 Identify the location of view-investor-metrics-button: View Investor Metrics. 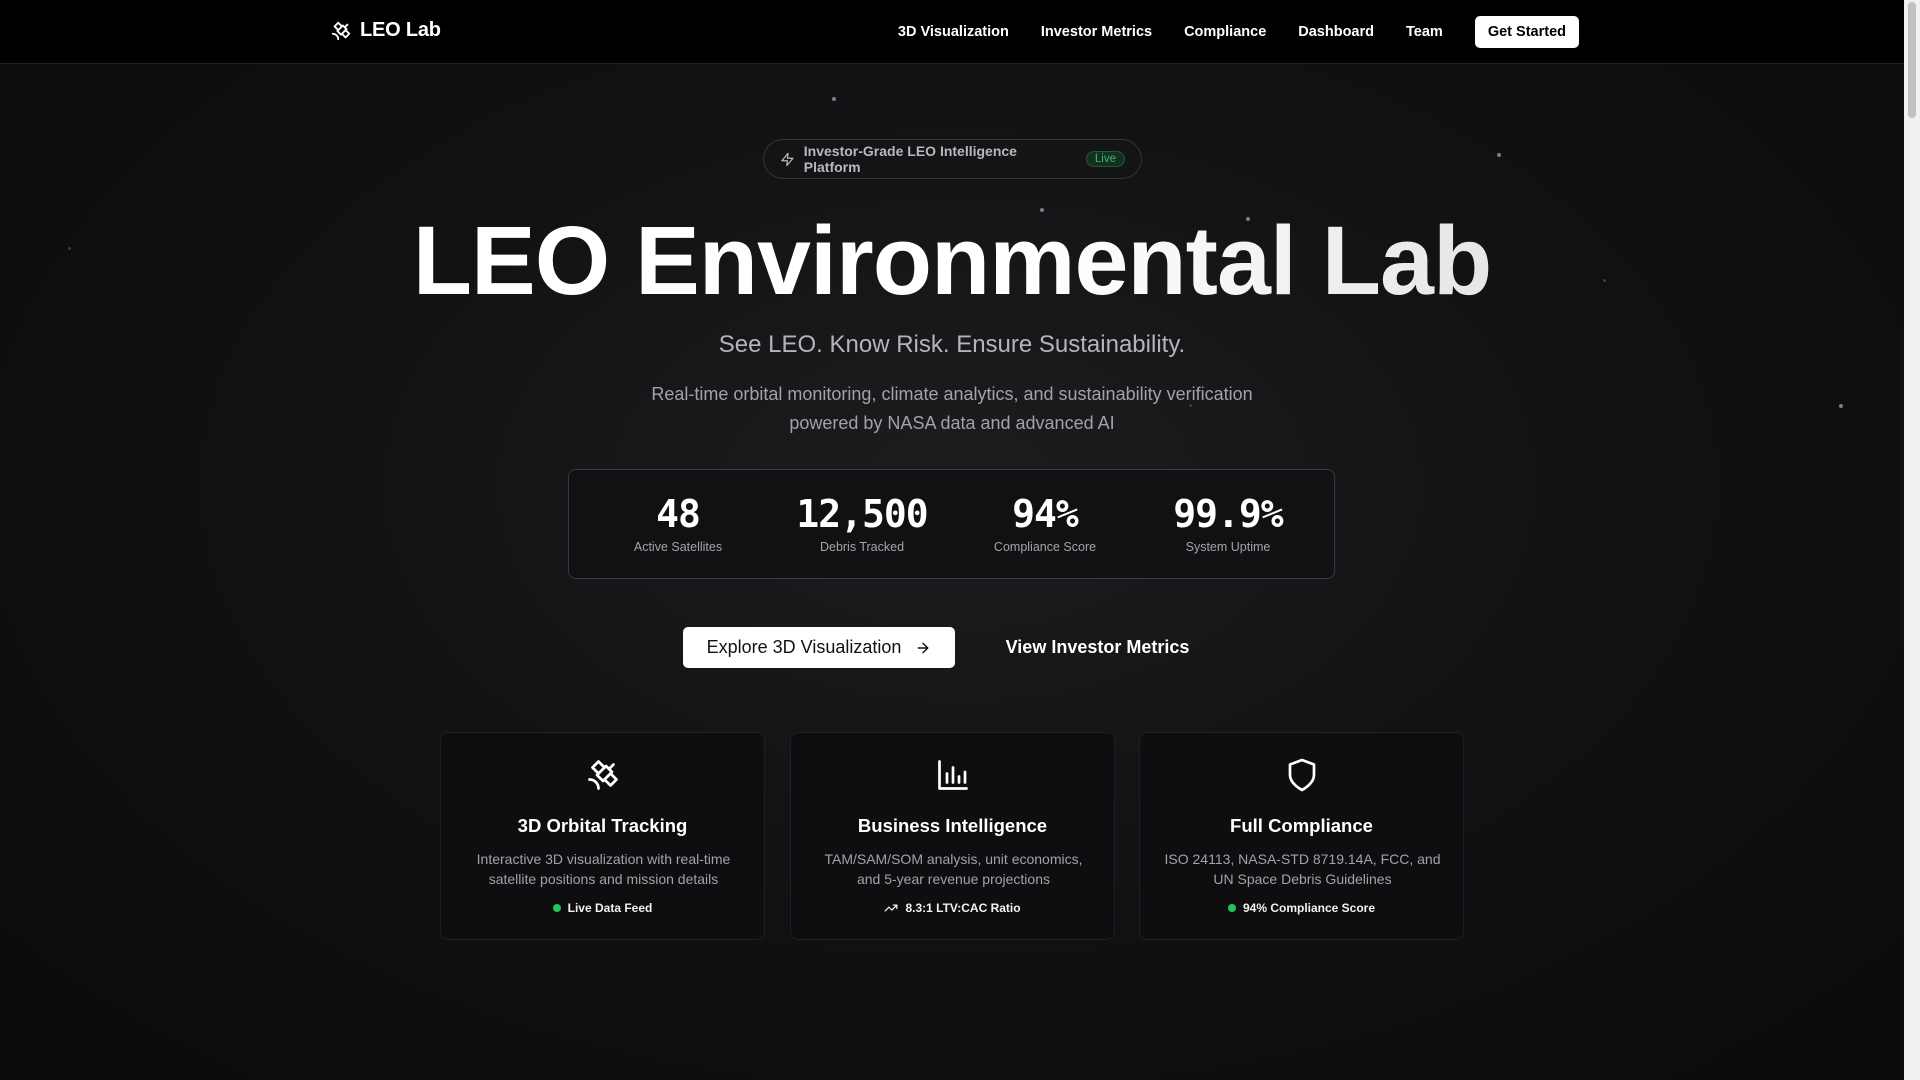
(1097, 647).